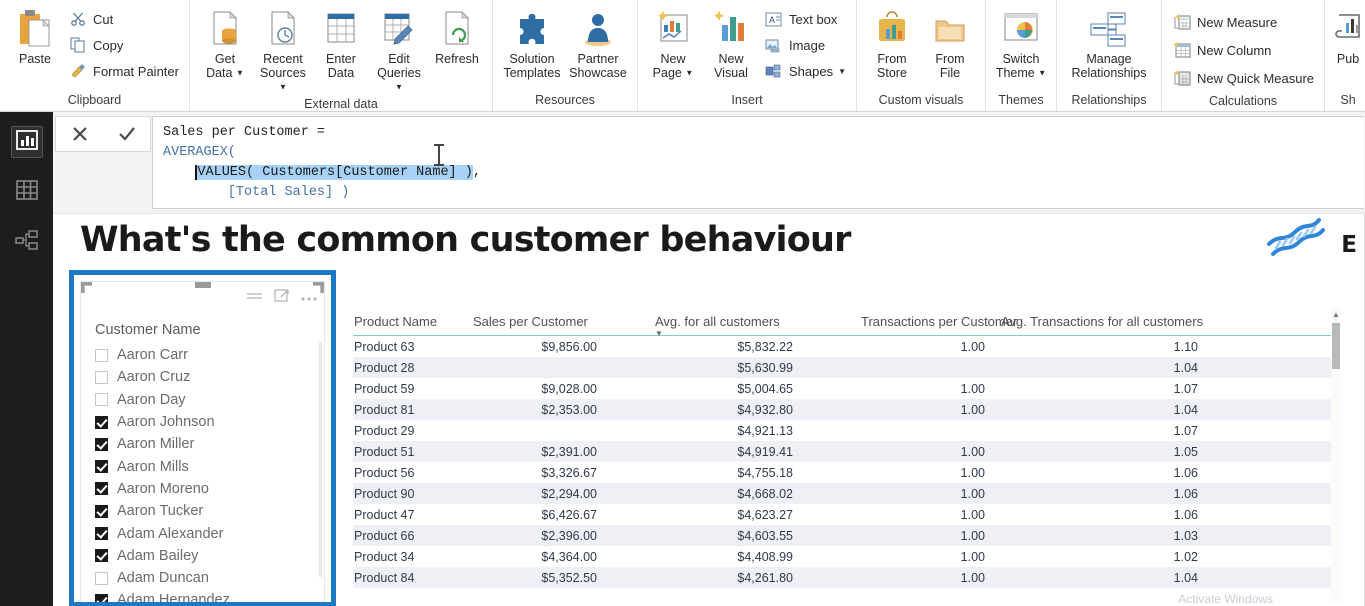  I want to click on new-column-button: New Column, so click(1243, 50).